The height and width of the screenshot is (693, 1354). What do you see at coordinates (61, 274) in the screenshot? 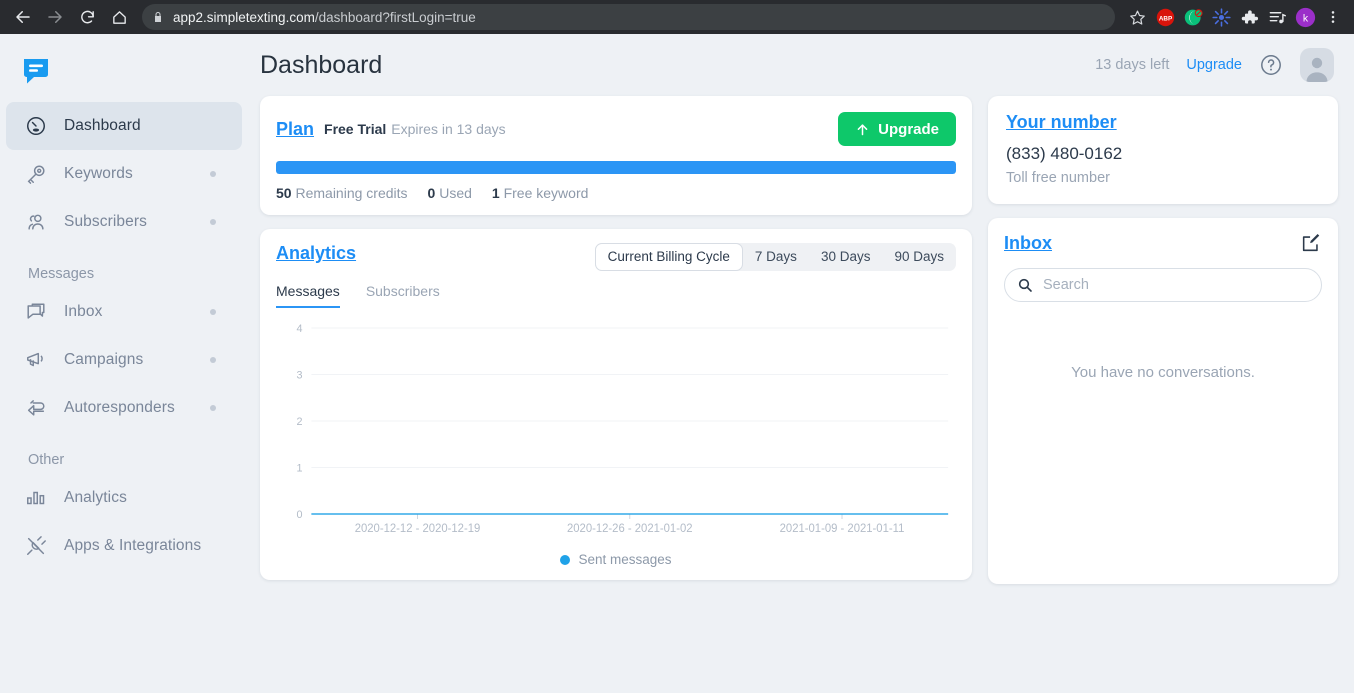
I see `sidebar-section-messages: Messages` at bounding box center [61, 274].